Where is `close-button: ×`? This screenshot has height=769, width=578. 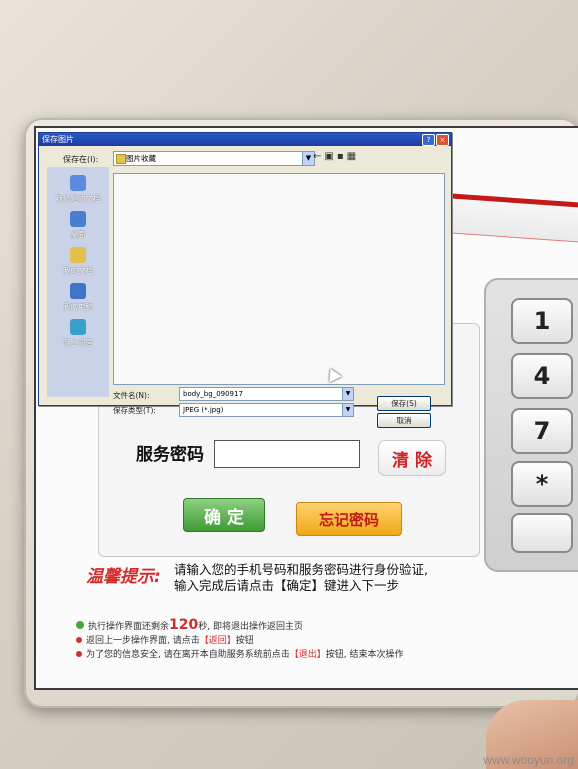 close-button: × is located at coordinates (442, 140).